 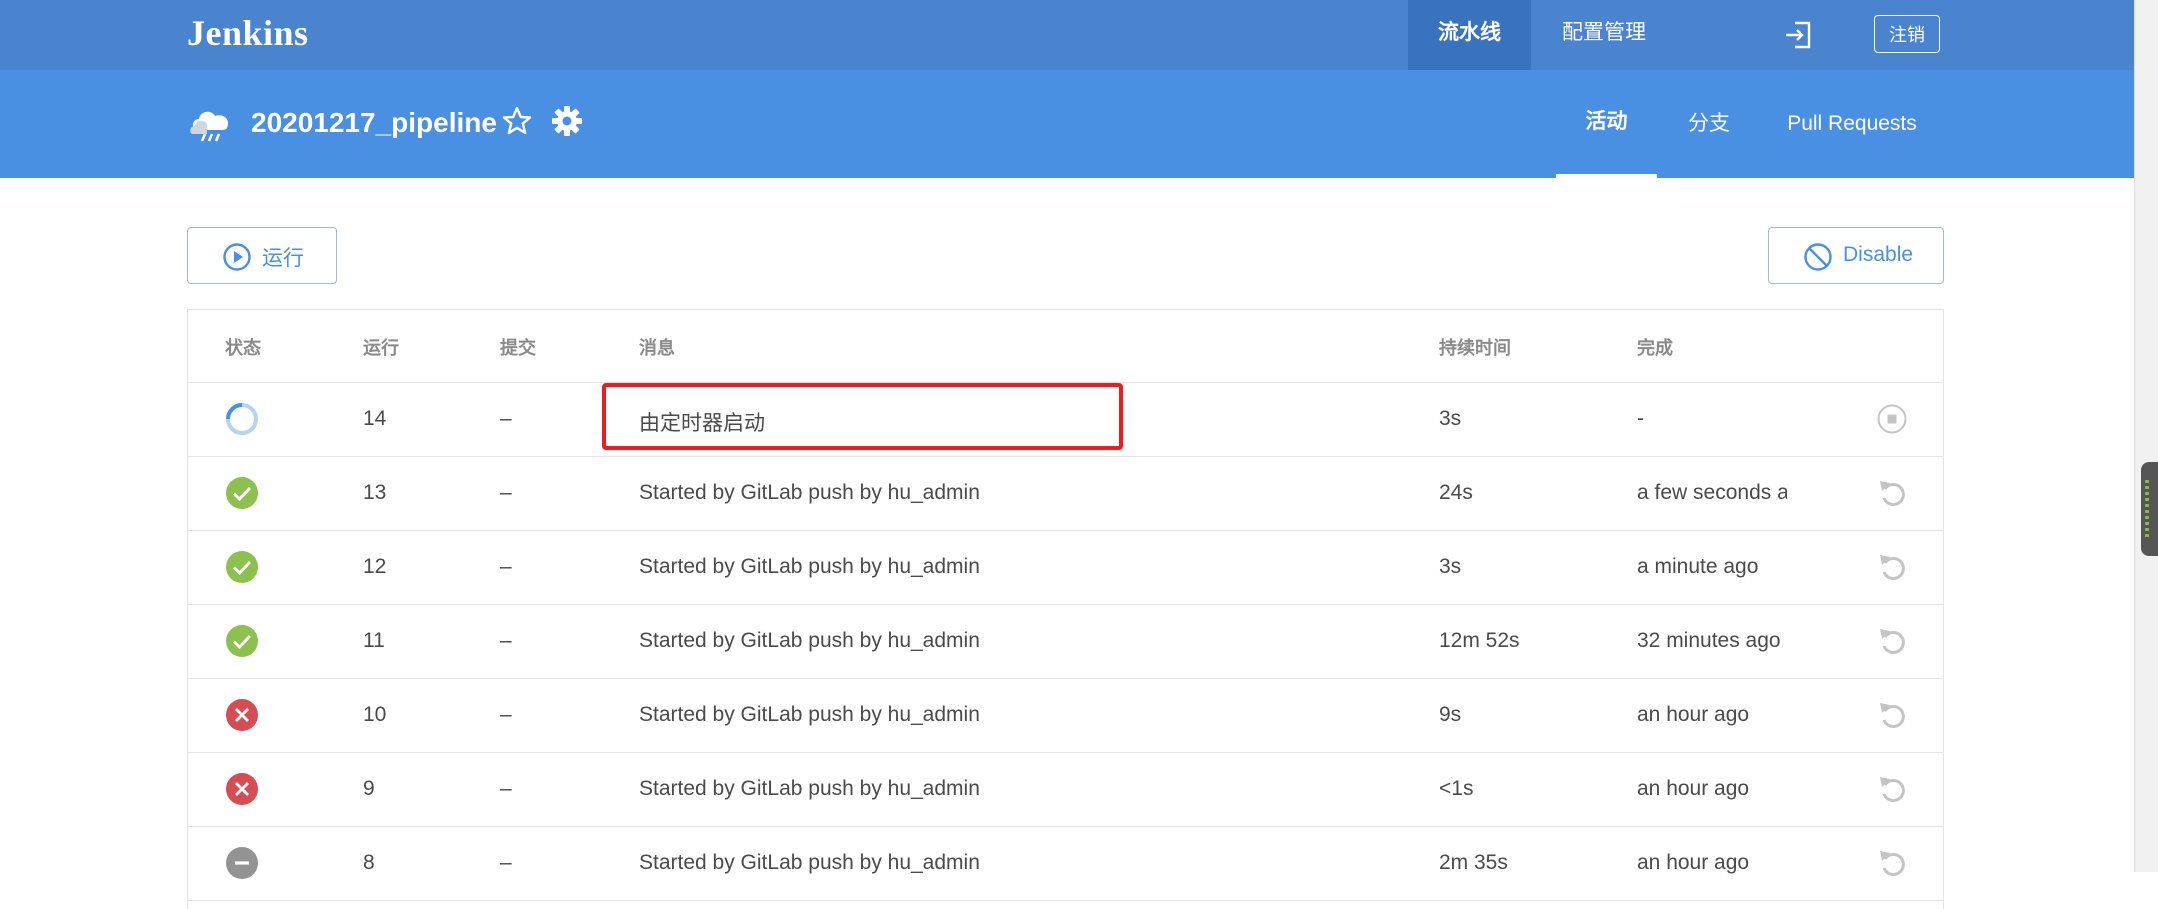 What do you see at coordinates (209, 126) in the screenshot?
I see `weather-rain-icon` at bounding box center [209, 126].